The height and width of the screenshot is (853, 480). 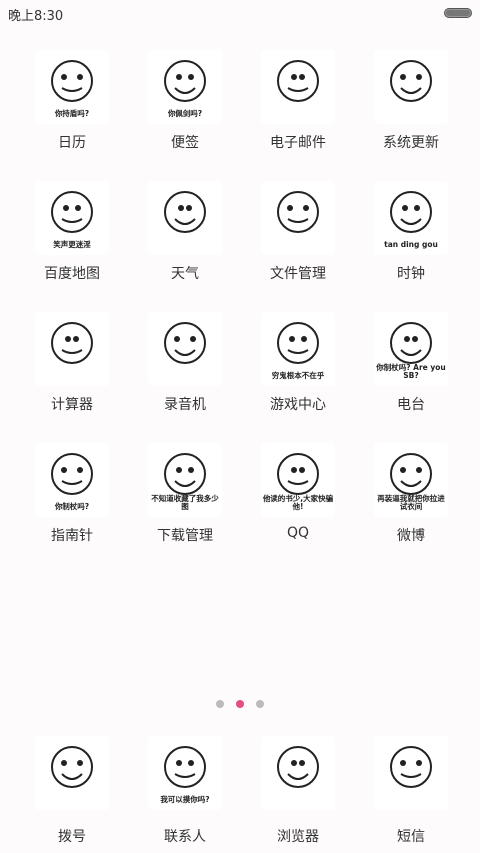 I want to click on app-联系人: 我可以摸你吗? 联系人, so click(x=185, y=790).